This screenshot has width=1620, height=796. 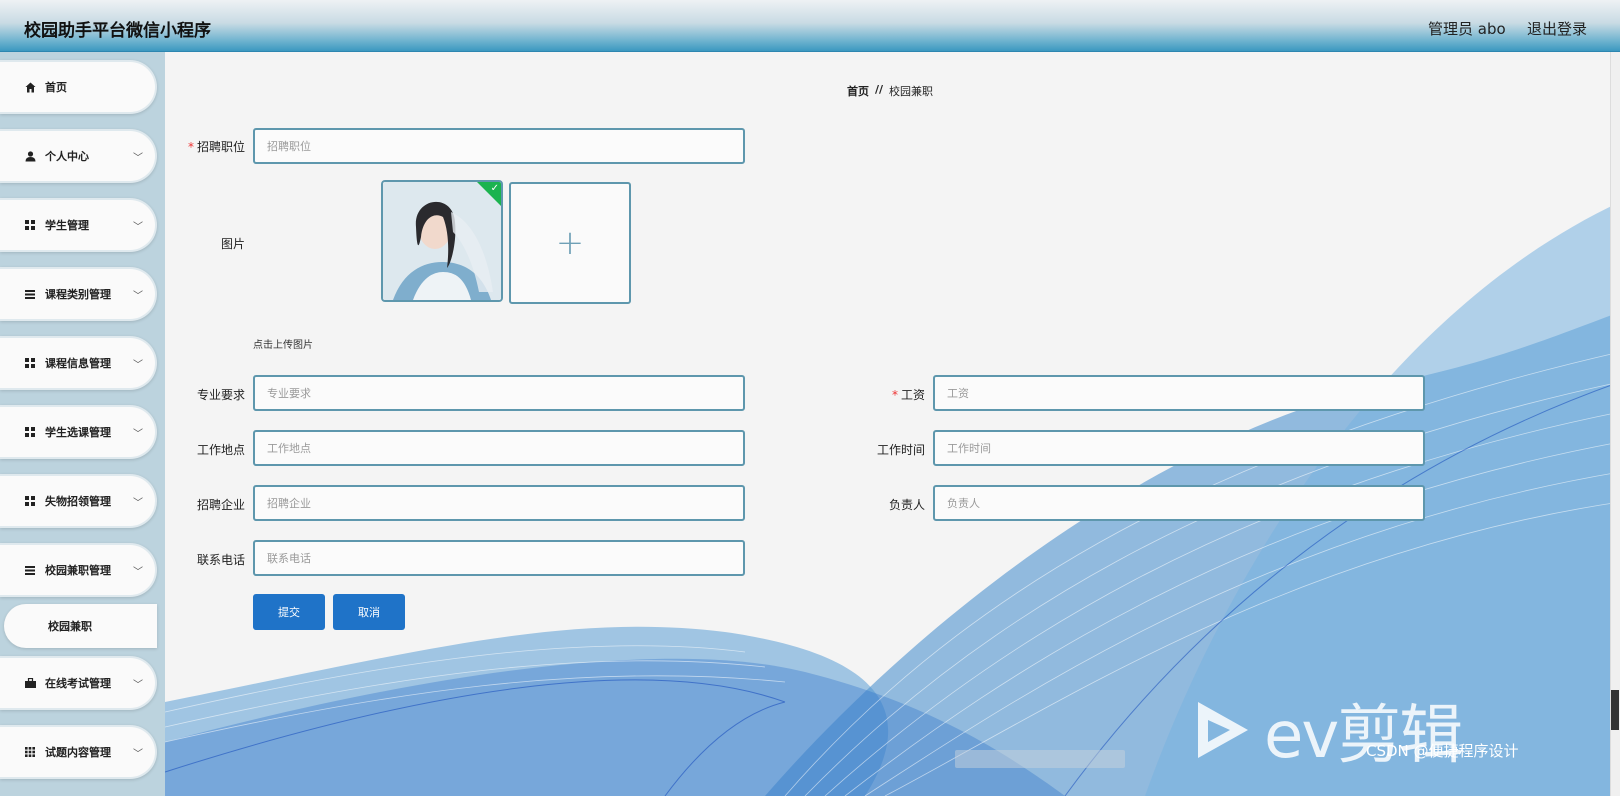 I want to click on check-icon: ✓, so click(x=494, y=188).